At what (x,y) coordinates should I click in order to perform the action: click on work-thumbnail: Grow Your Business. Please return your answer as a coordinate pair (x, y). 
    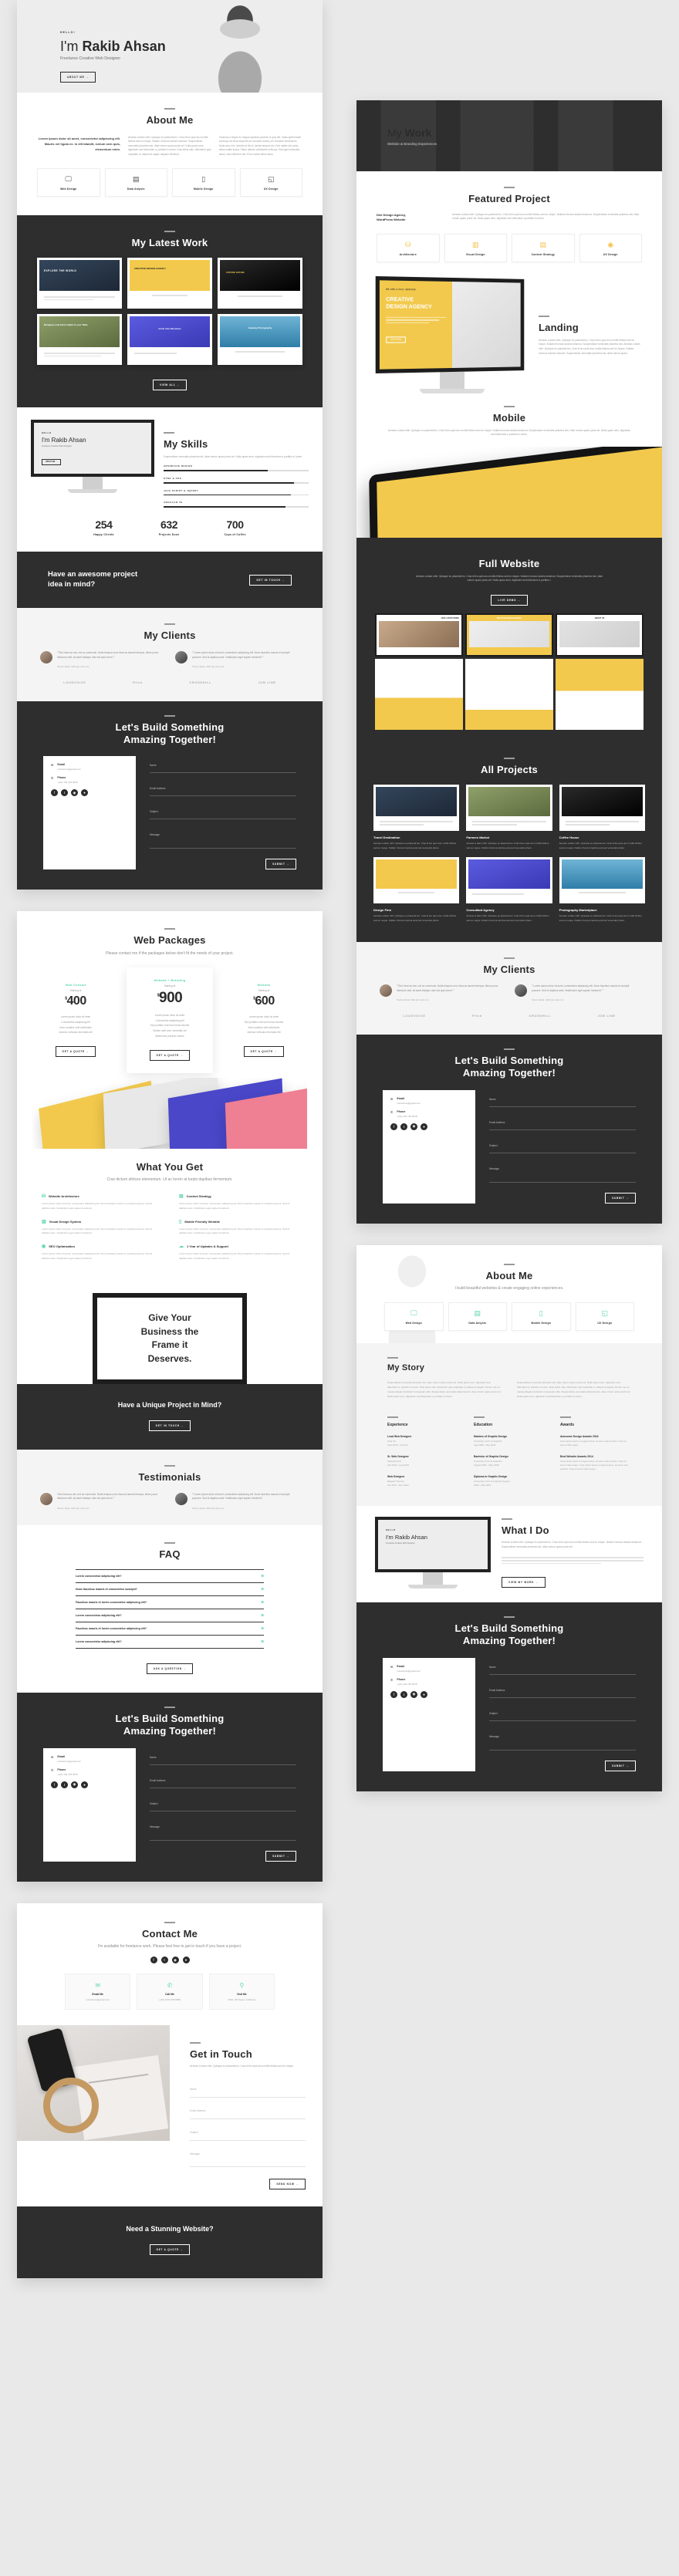
    Looking at the image, I should click on (170, 340).